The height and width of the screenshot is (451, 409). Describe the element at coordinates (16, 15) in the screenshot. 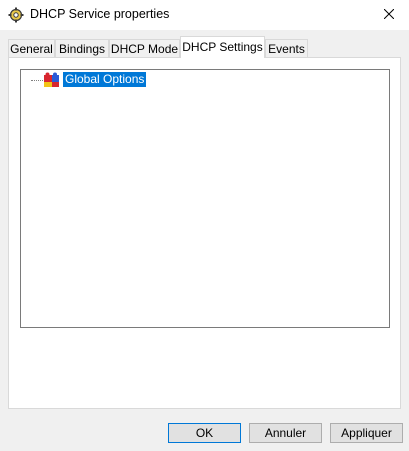

I see `gear-icon` at that location.